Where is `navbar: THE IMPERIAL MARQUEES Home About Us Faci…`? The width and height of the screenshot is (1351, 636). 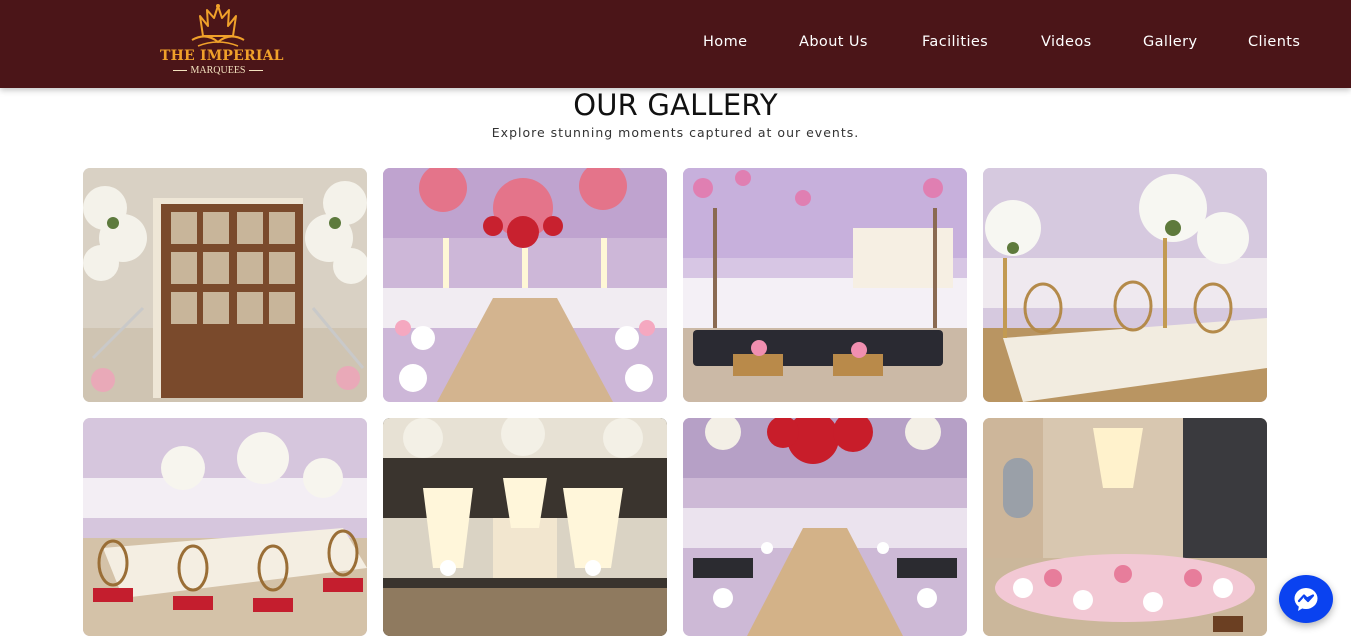 navbar: THE IMPERIAL MARQUEES Home About Us Faci… is located at coordinates (675, 44).